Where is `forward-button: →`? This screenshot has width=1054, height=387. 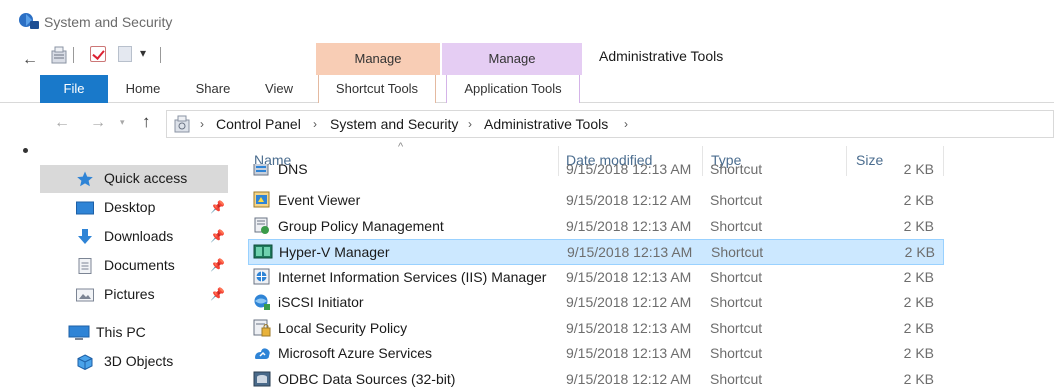
forward-button: → is located at coordinates (98, 123).